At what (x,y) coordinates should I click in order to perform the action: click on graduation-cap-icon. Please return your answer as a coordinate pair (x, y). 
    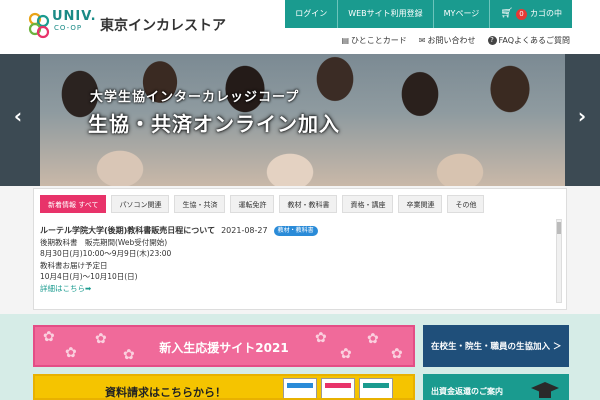
    Looking at the image, I should click on (545, 390).